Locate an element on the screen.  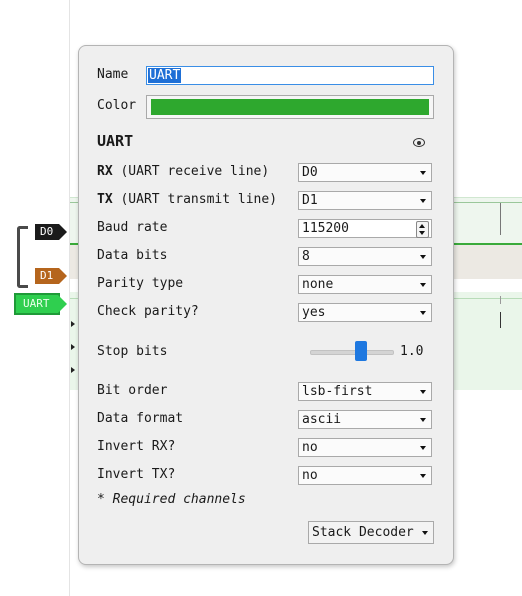
stop-bits-value: 1.0 is located at coordinates (412, 351).